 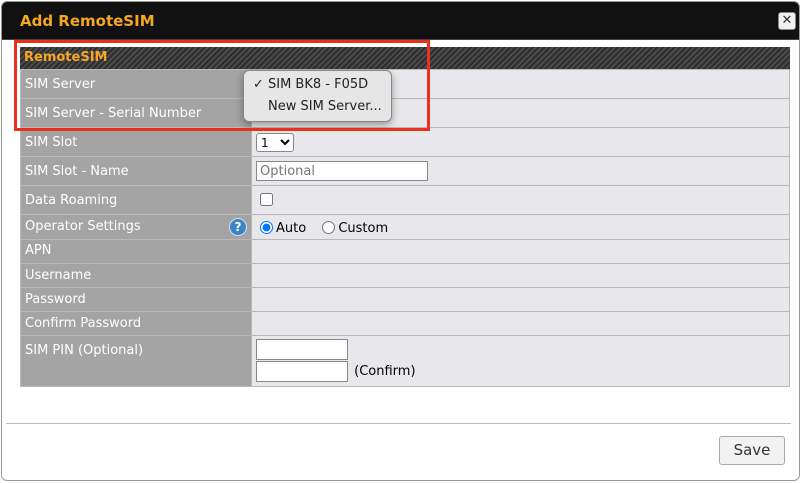 I want to click on dialog-title: Add RemoteSIM, so click(x=87, y=21).